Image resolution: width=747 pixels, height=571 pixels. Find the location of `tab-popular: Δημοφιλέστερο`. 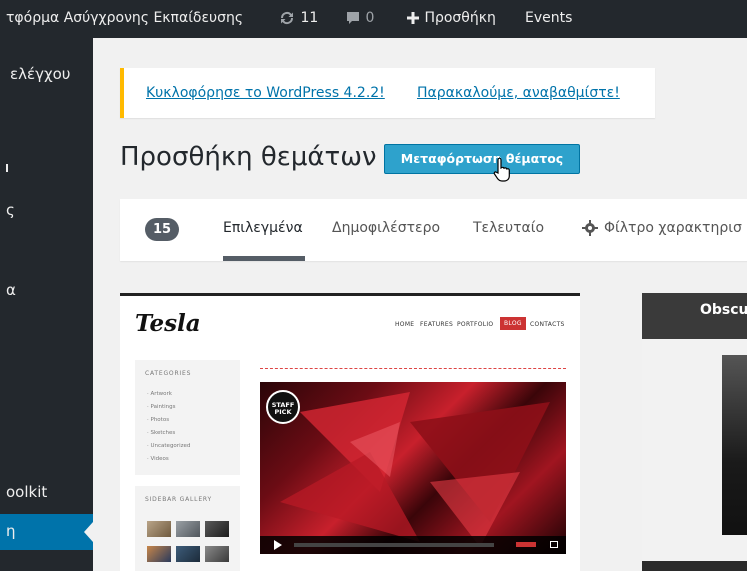

tab-popular: Δημοφιλέστερο is located at coordinates (386, 228).